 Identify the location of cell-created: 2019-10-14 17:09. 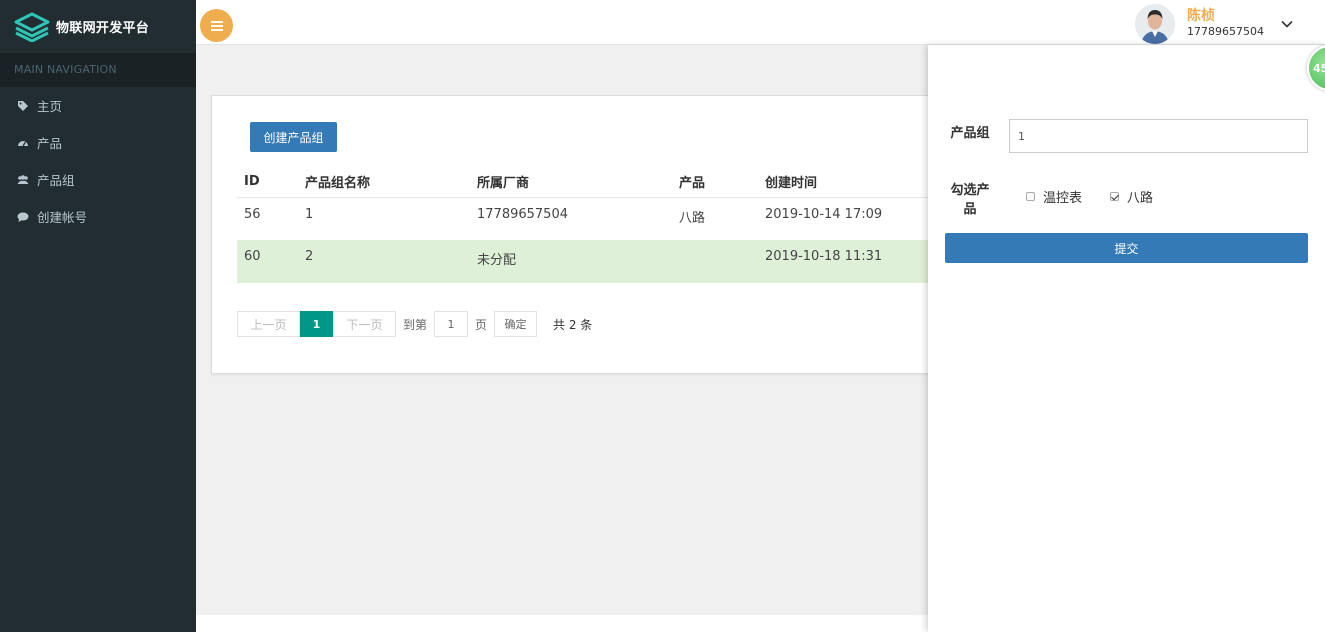
(824, 214).